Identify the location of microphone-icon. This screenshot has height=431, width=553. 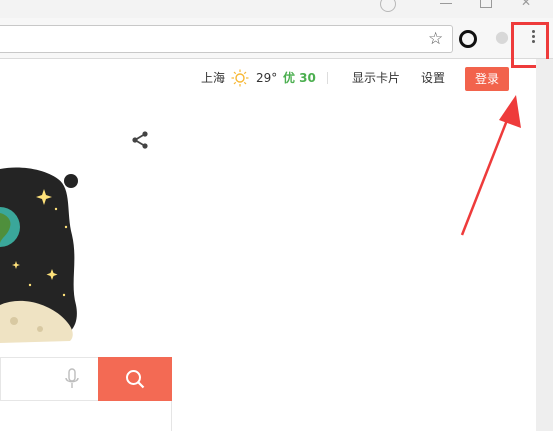
(72, 379).